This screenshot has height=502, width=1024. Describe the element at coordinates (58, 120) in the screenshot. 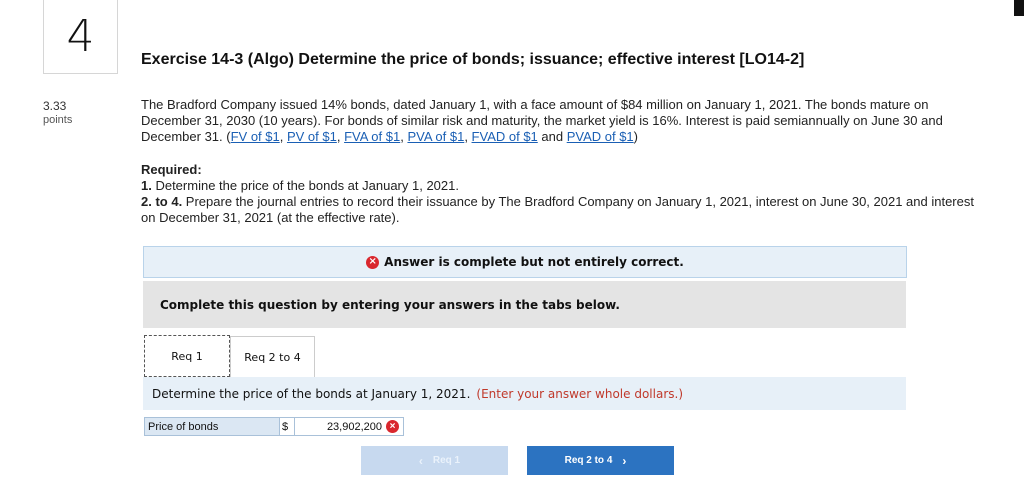

I see `points-label: points` at that location.